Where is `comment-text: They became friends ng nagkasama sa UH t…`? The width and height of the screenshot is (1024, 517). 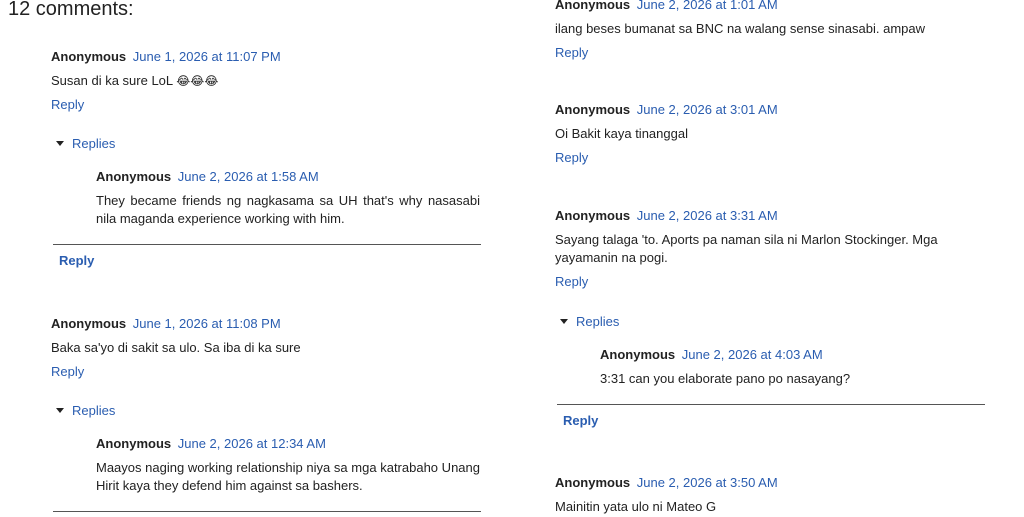 comment-text: They became friends ng nagkasama sa UH t… is located at coordinates (288, 209).